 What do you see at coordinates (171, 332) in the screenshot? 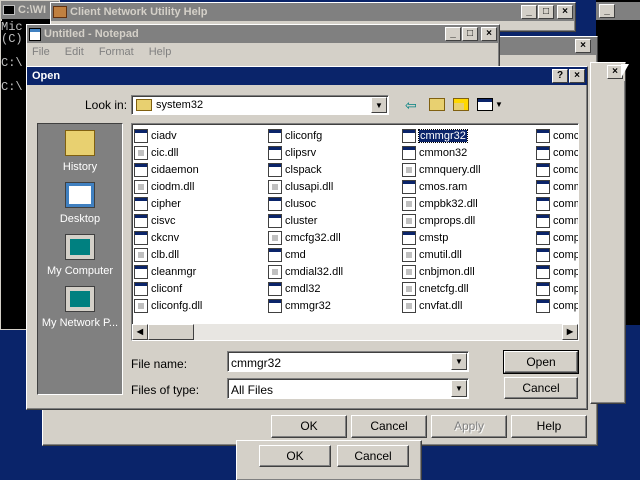
I see `scroll-thumb` at bounding box center [171, 332].